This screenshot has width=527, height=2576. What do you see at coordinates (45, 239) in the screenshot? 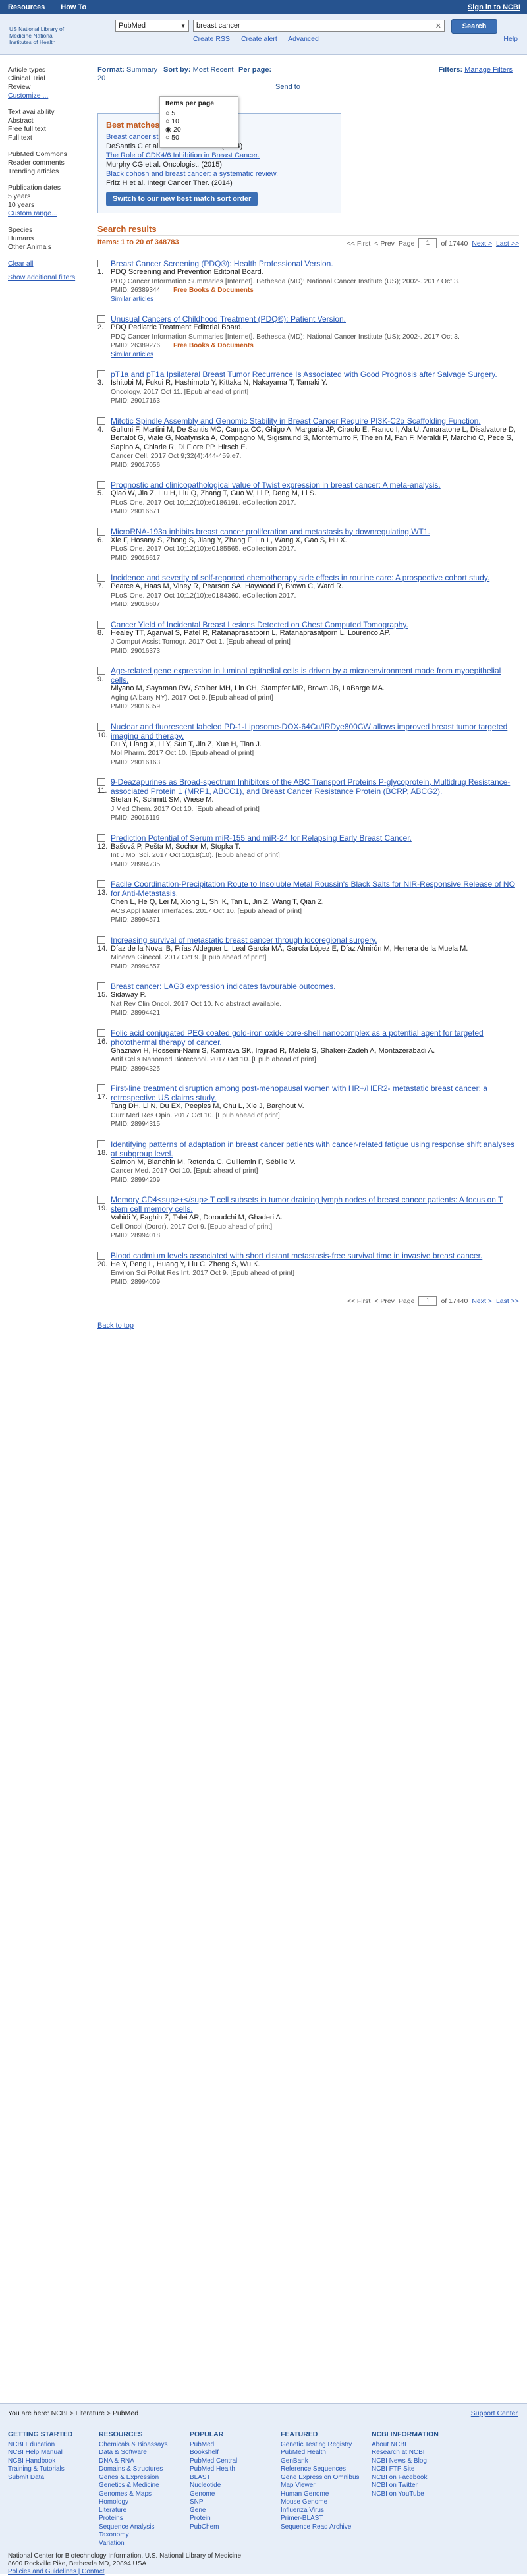
I see `filter-option: Humans` at bounding box center [45, 239].